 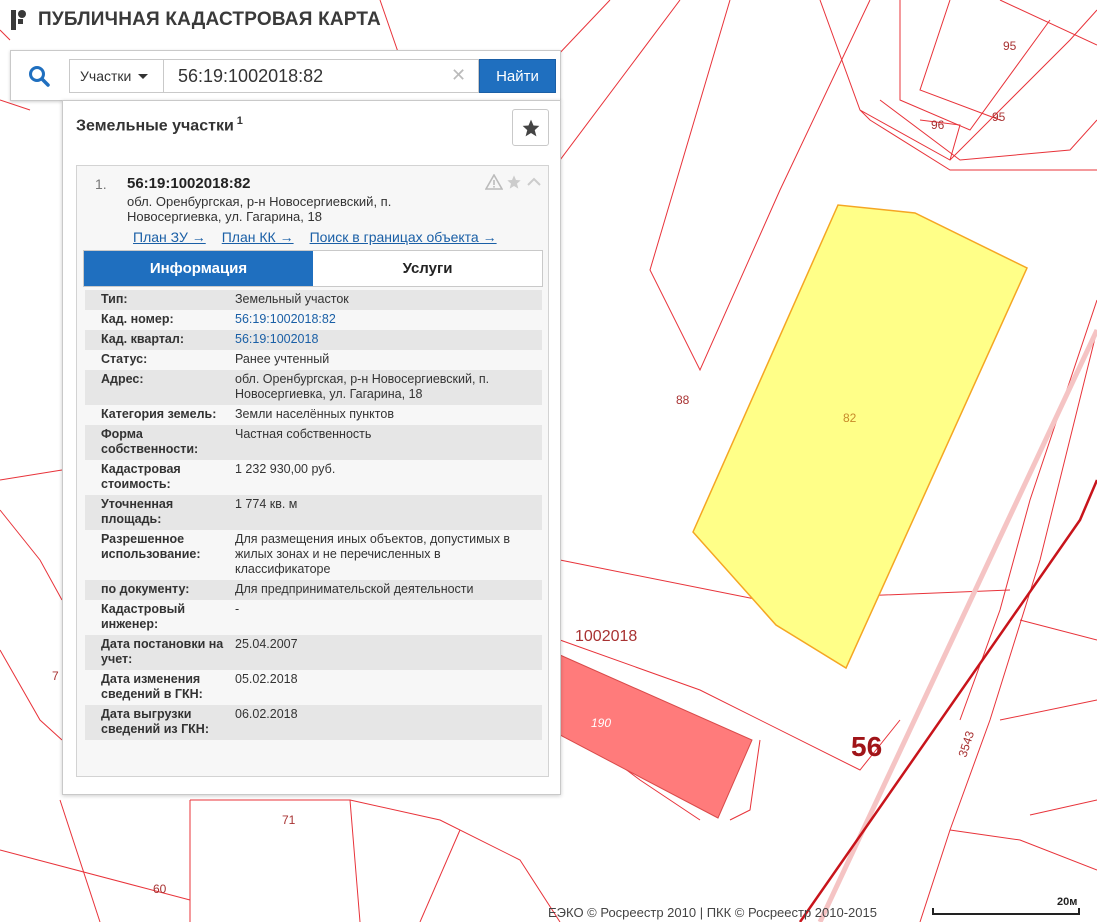 I want to click on card-tabs: Информация Услуги, so click(x=313, y=268).